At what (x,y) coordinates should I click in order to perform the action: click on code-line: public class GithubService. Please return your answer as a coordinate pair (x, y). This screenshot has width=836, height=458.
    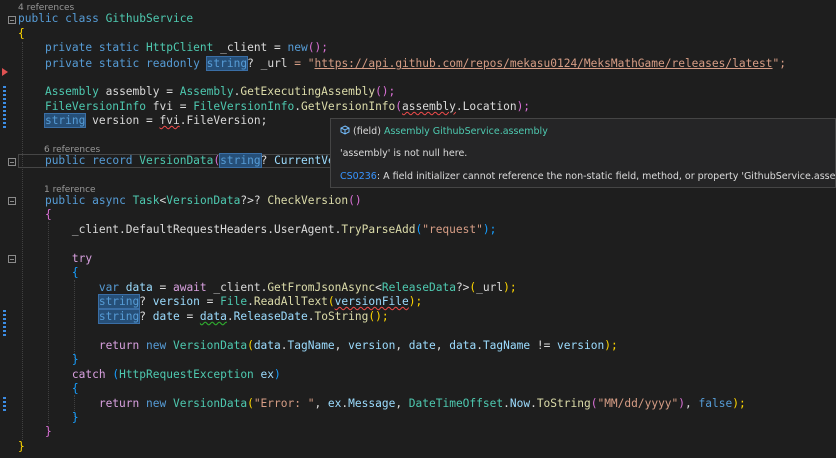
    Looking at the image, I should click on (105, 19).